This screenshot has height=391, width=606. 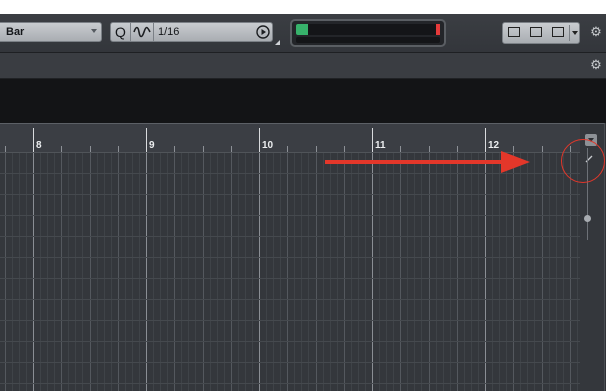 What do you see at coordinates (303, 66) in the screenshot?
I see `info-line: ⚙` at bounding box center [303, 66].